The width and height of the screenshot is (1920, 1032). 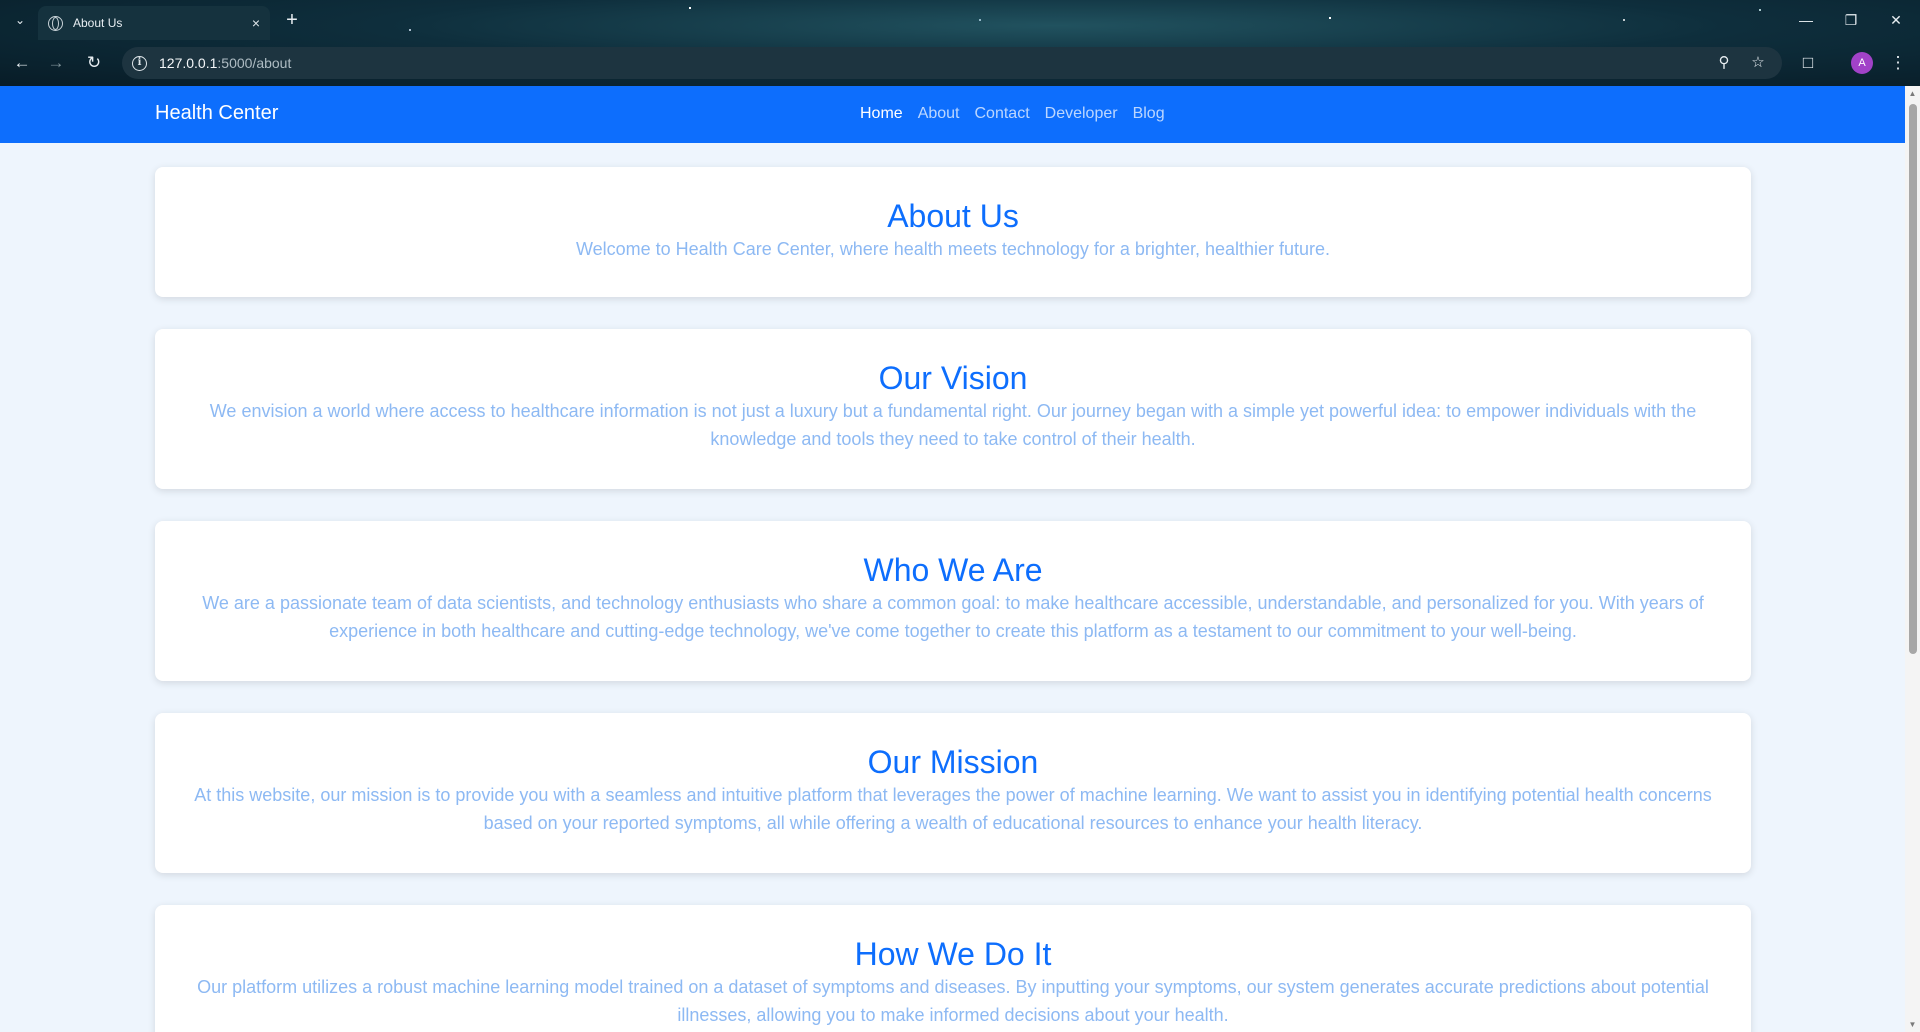 I want to click on window-close-icon: ✕, so click(x=1896, y=20).